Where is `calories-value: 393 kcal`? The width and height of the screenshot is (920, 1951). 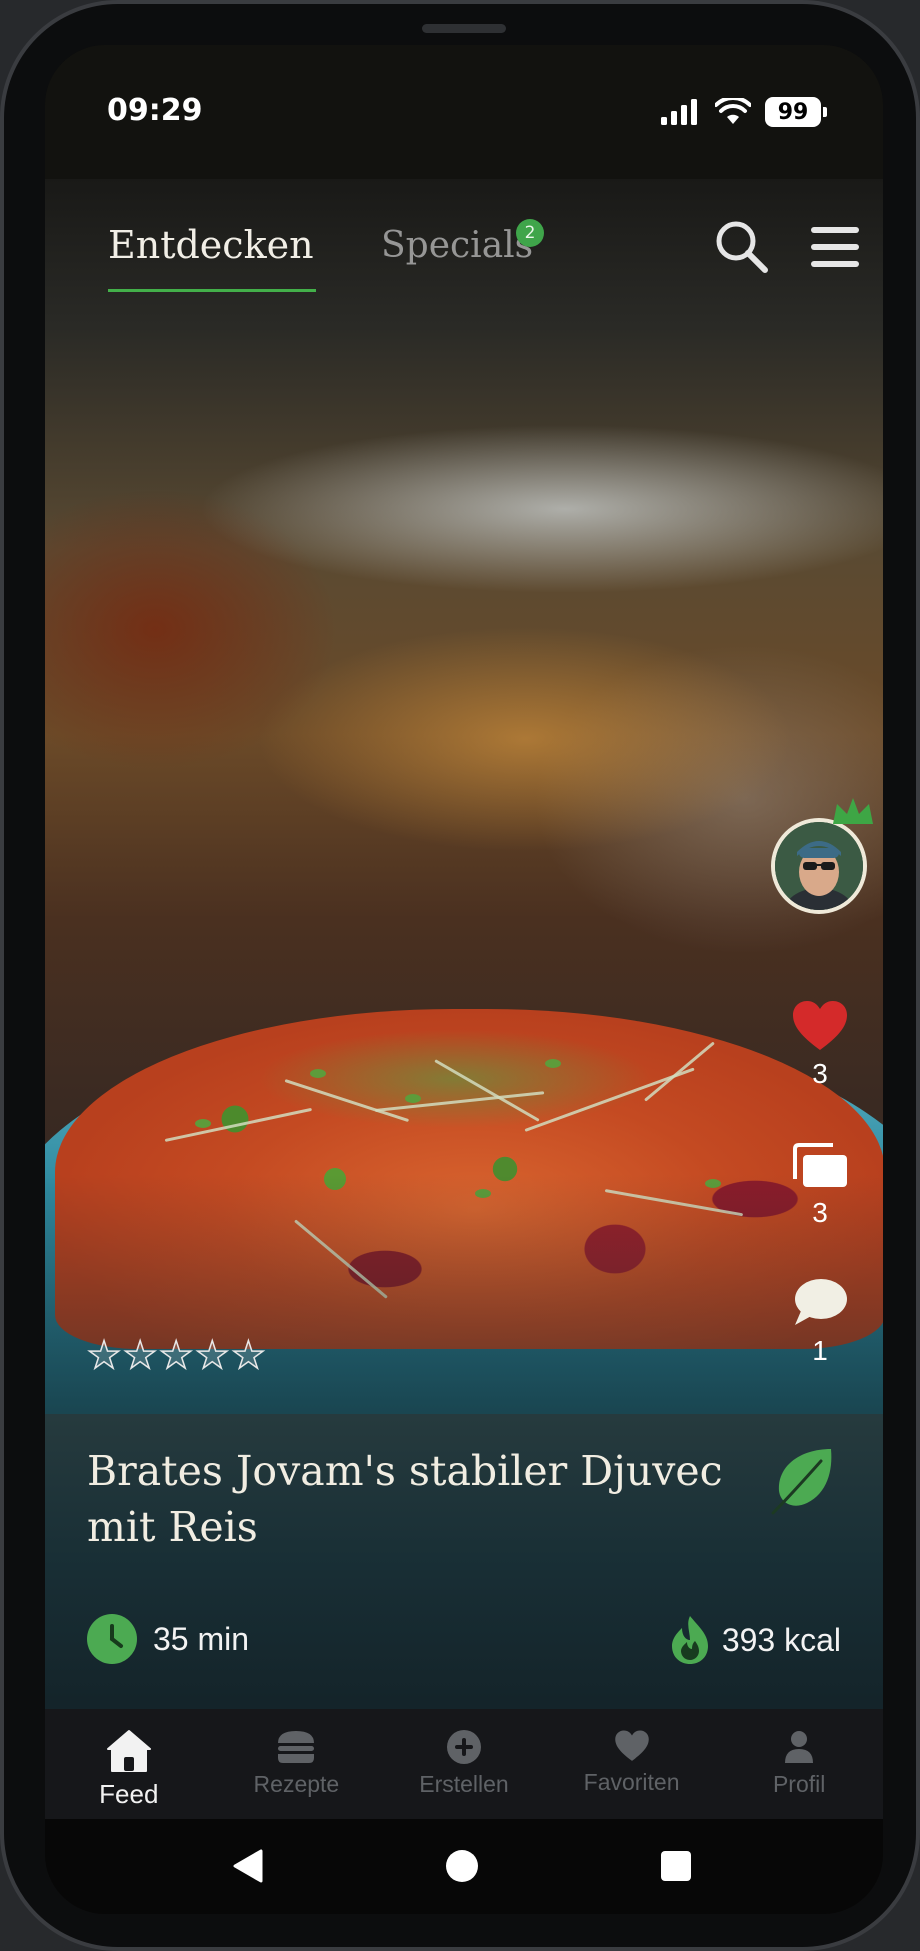
calories-value: 393 kcal is located at coordinates (781, 1639).